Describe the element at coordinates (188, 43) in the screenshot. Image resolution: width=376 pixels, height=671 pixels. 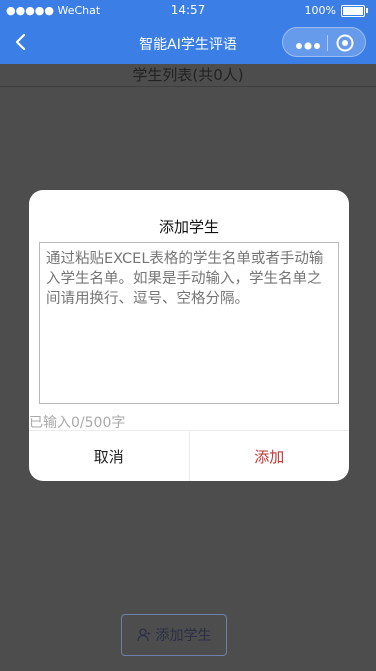
I see `nav-bar: 智能AI学生评语` at that location.